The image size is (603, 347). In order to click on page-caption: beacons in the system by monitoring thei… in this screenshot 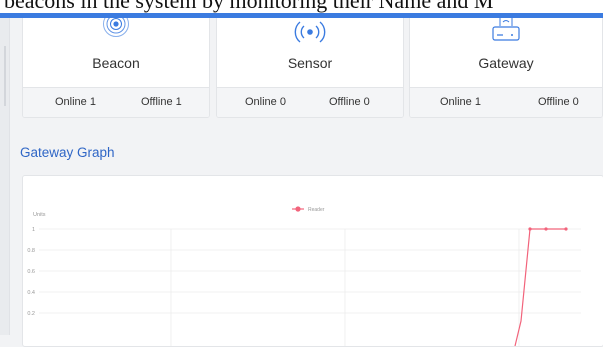, I will do `click(301, 6)`.